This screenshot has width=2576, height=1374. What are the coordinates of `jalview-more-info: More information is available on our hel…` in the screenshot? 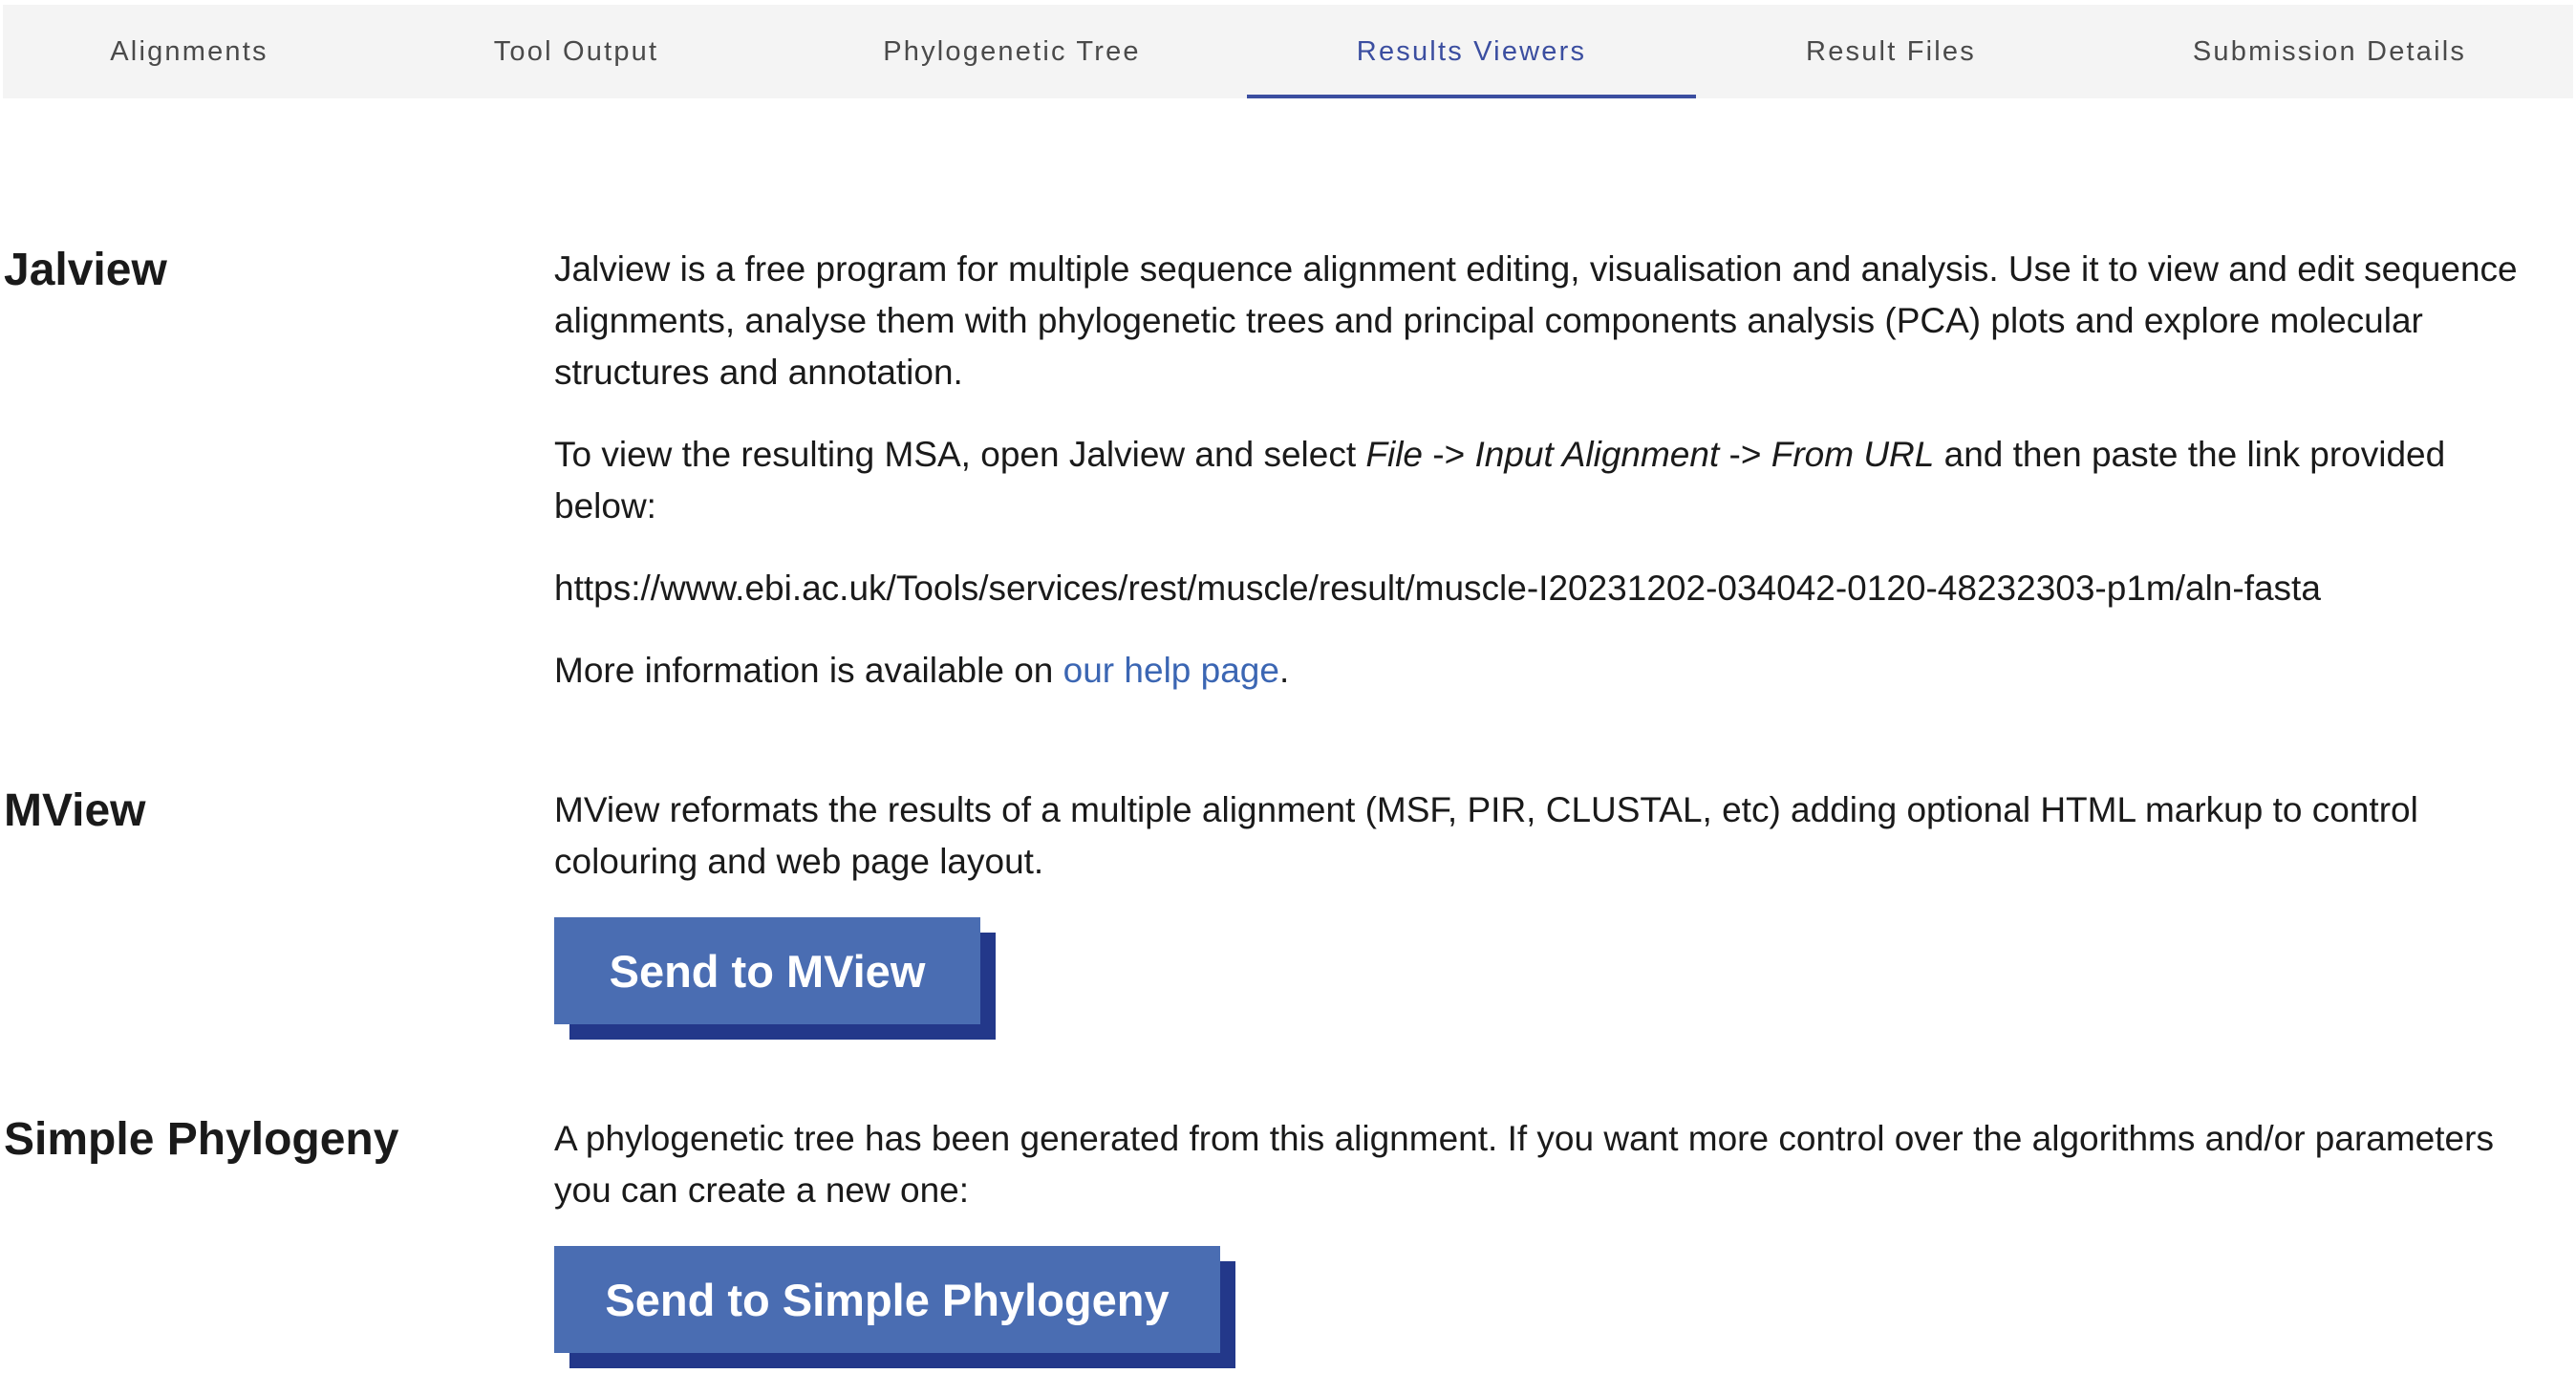 It's located at (1548, 671).